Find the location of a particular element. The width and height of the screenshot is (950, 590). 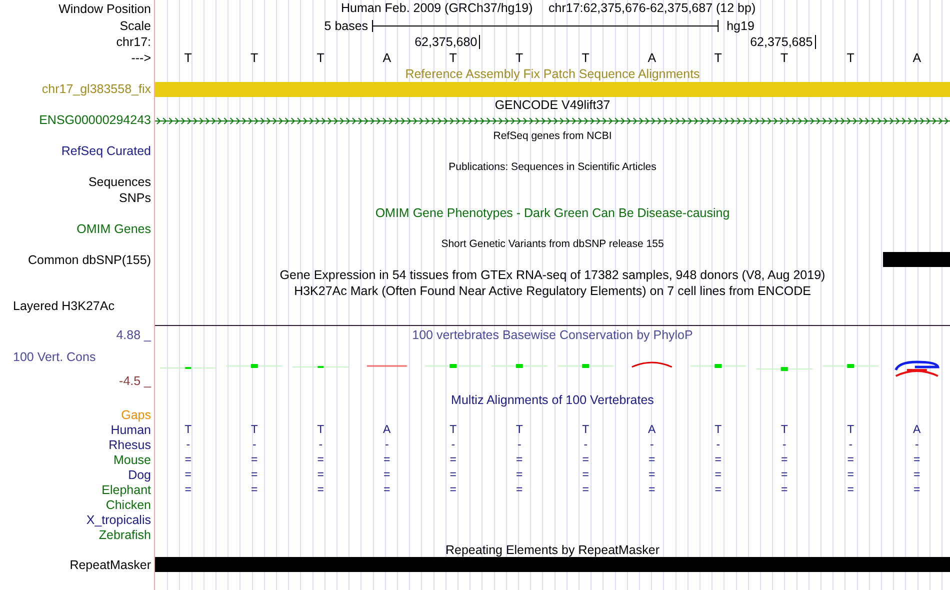

track-label: 100 Vert. Cons is located at coordinates (54, 357).